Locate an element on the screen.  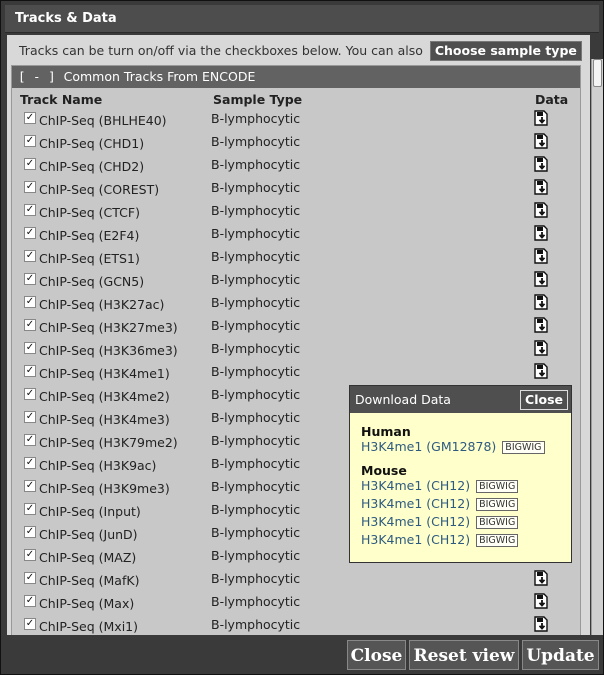
track-name: ChIP-Seq (Input) is located at coordinates (90, 511).